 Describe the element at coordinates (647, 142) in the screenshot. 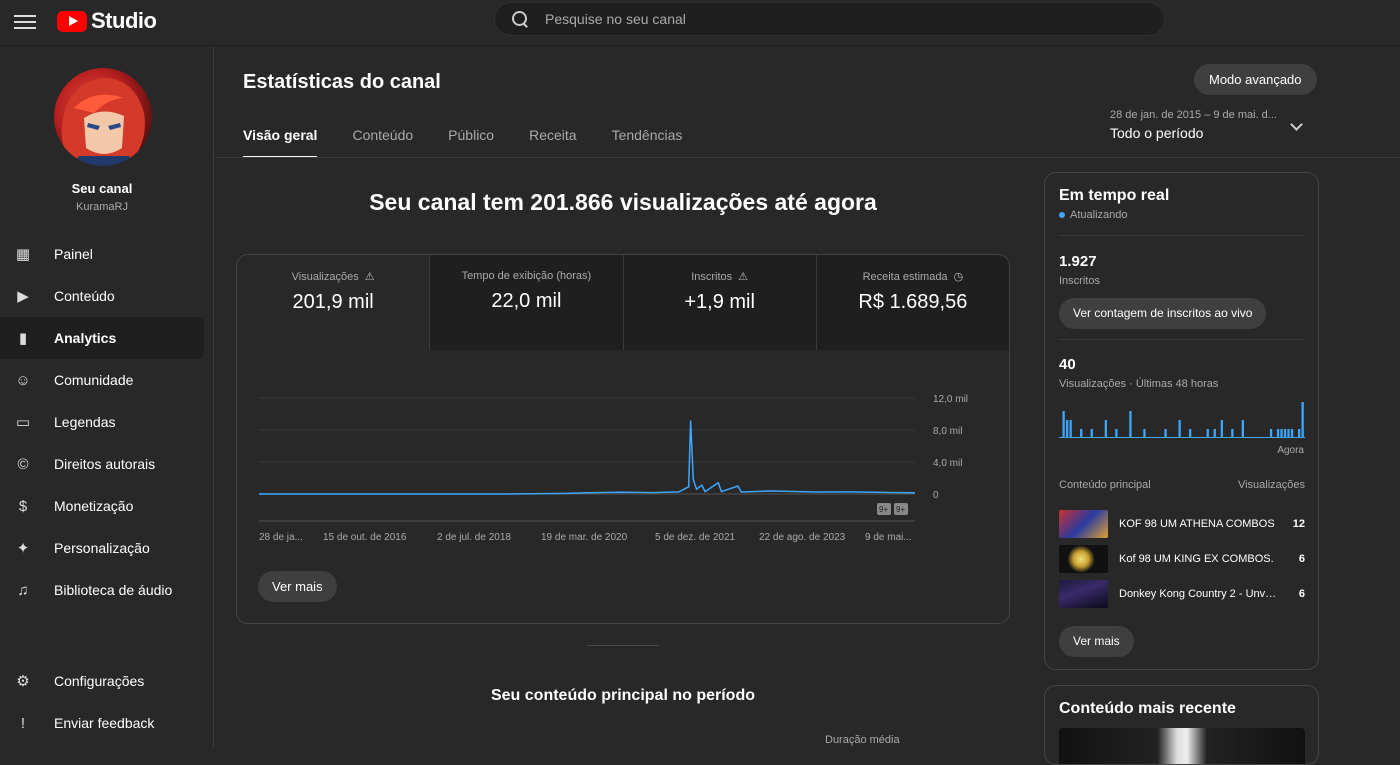

I see `tab-tendencias: Tendências` at that location.